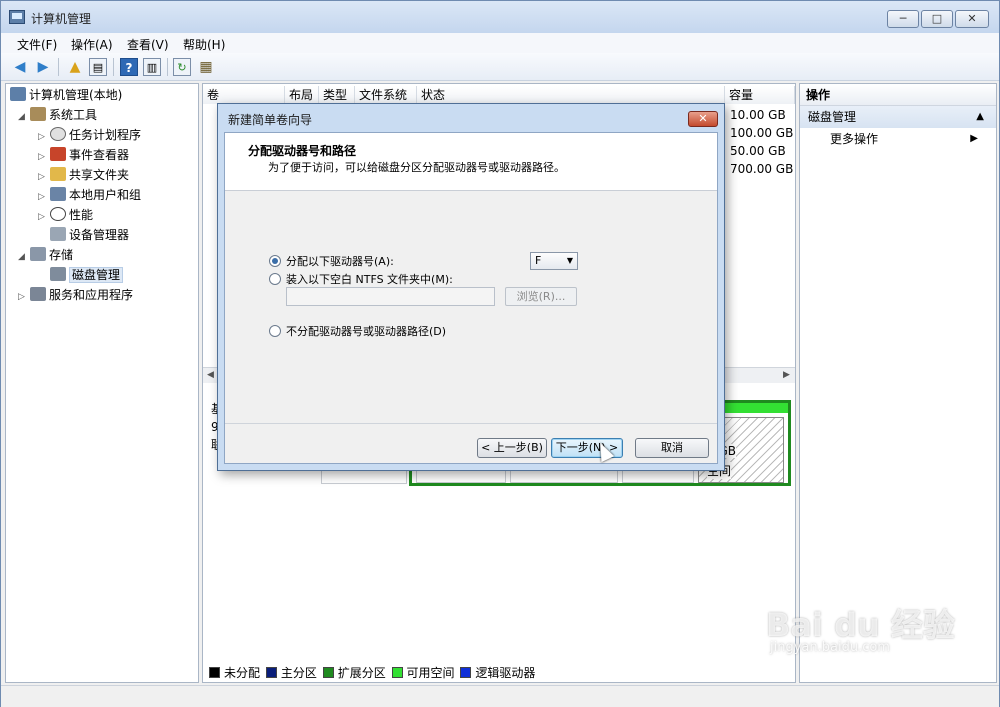 The image size is (1000, 707). What do you see at coordinates (148, 44) in the screenshot?
I see `menu-view: 查看(V)` at bounding box center [148, 44].